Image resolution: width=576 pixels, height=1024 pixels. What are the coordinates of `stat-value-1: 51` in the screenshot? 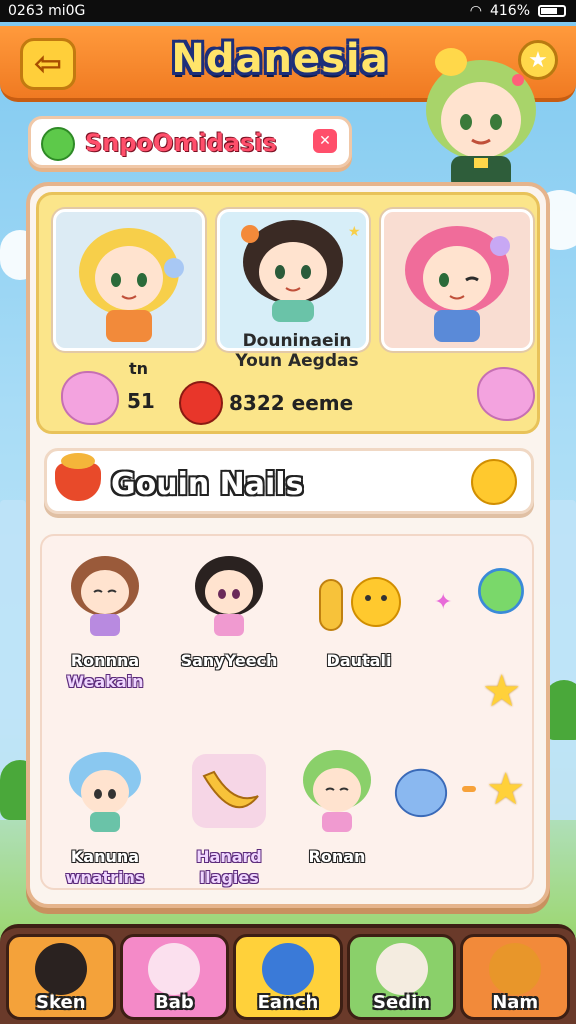 It's located at (141, 401).